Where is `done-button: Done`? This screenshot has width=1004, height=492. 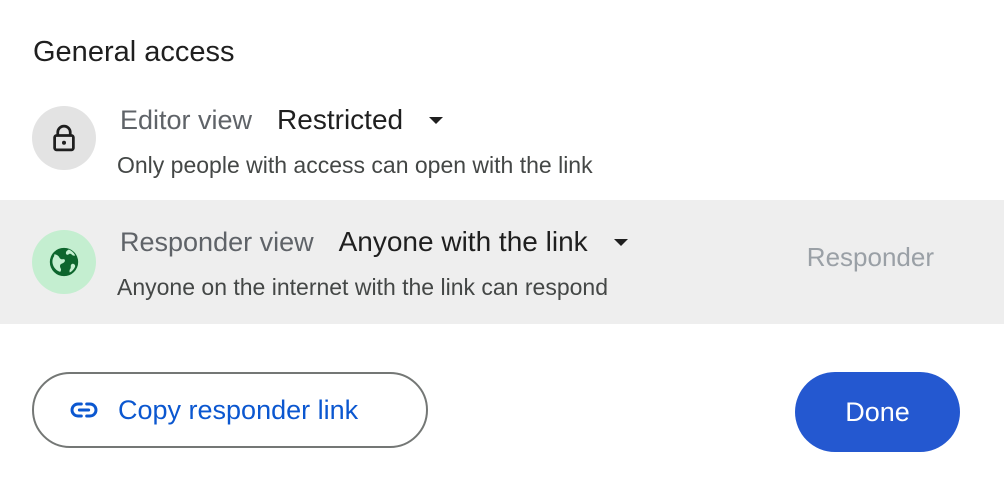
done-button: Done is located at coordinates (877, 412).